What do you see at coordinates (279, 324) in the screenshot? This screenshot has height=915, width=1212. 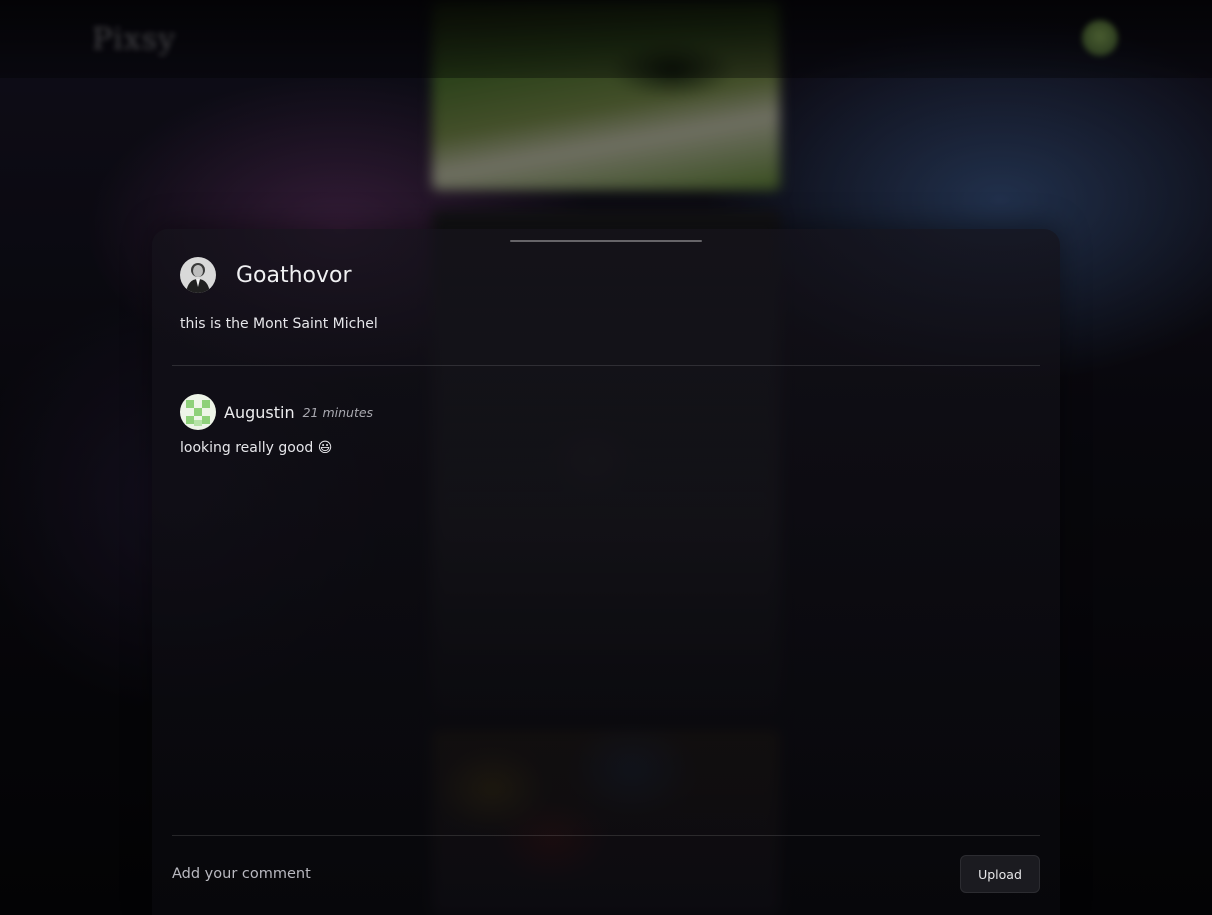 I see `post-caption: this is the Mont Saint Michel` at bounding box center [279, 324].